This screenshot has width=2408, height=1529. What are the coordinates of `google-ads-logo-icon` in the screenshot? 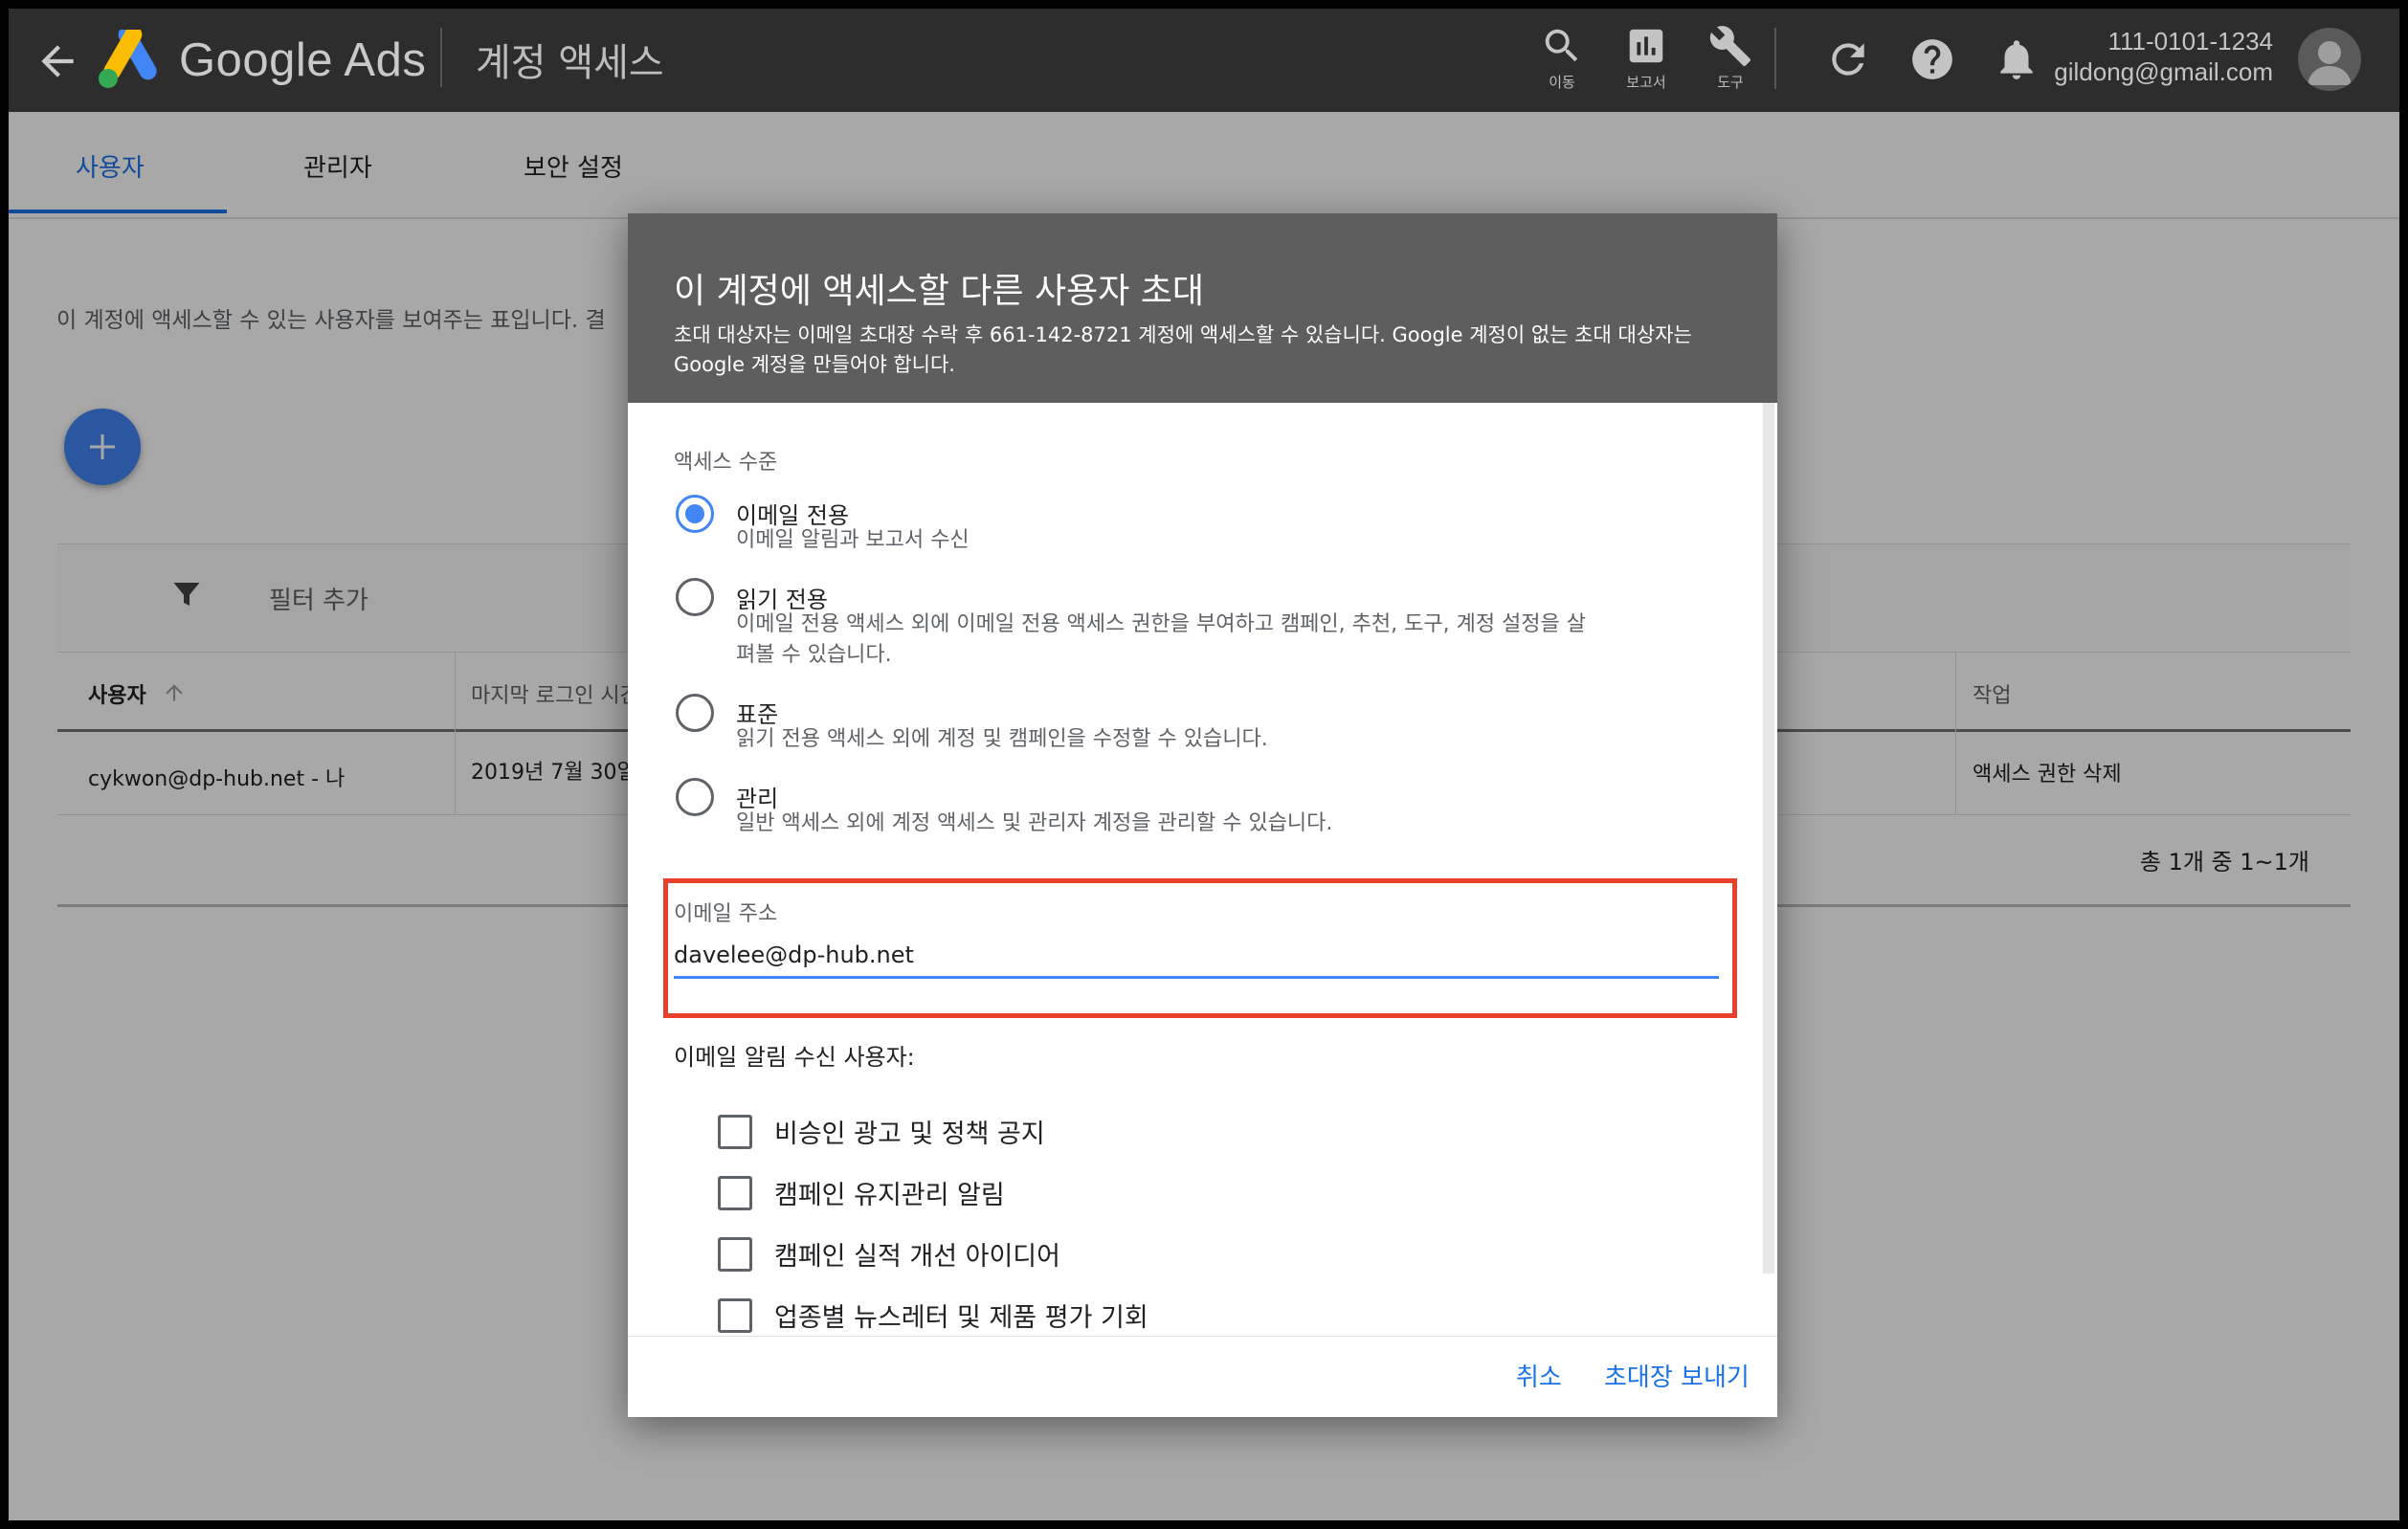 It's located at (128, 59).